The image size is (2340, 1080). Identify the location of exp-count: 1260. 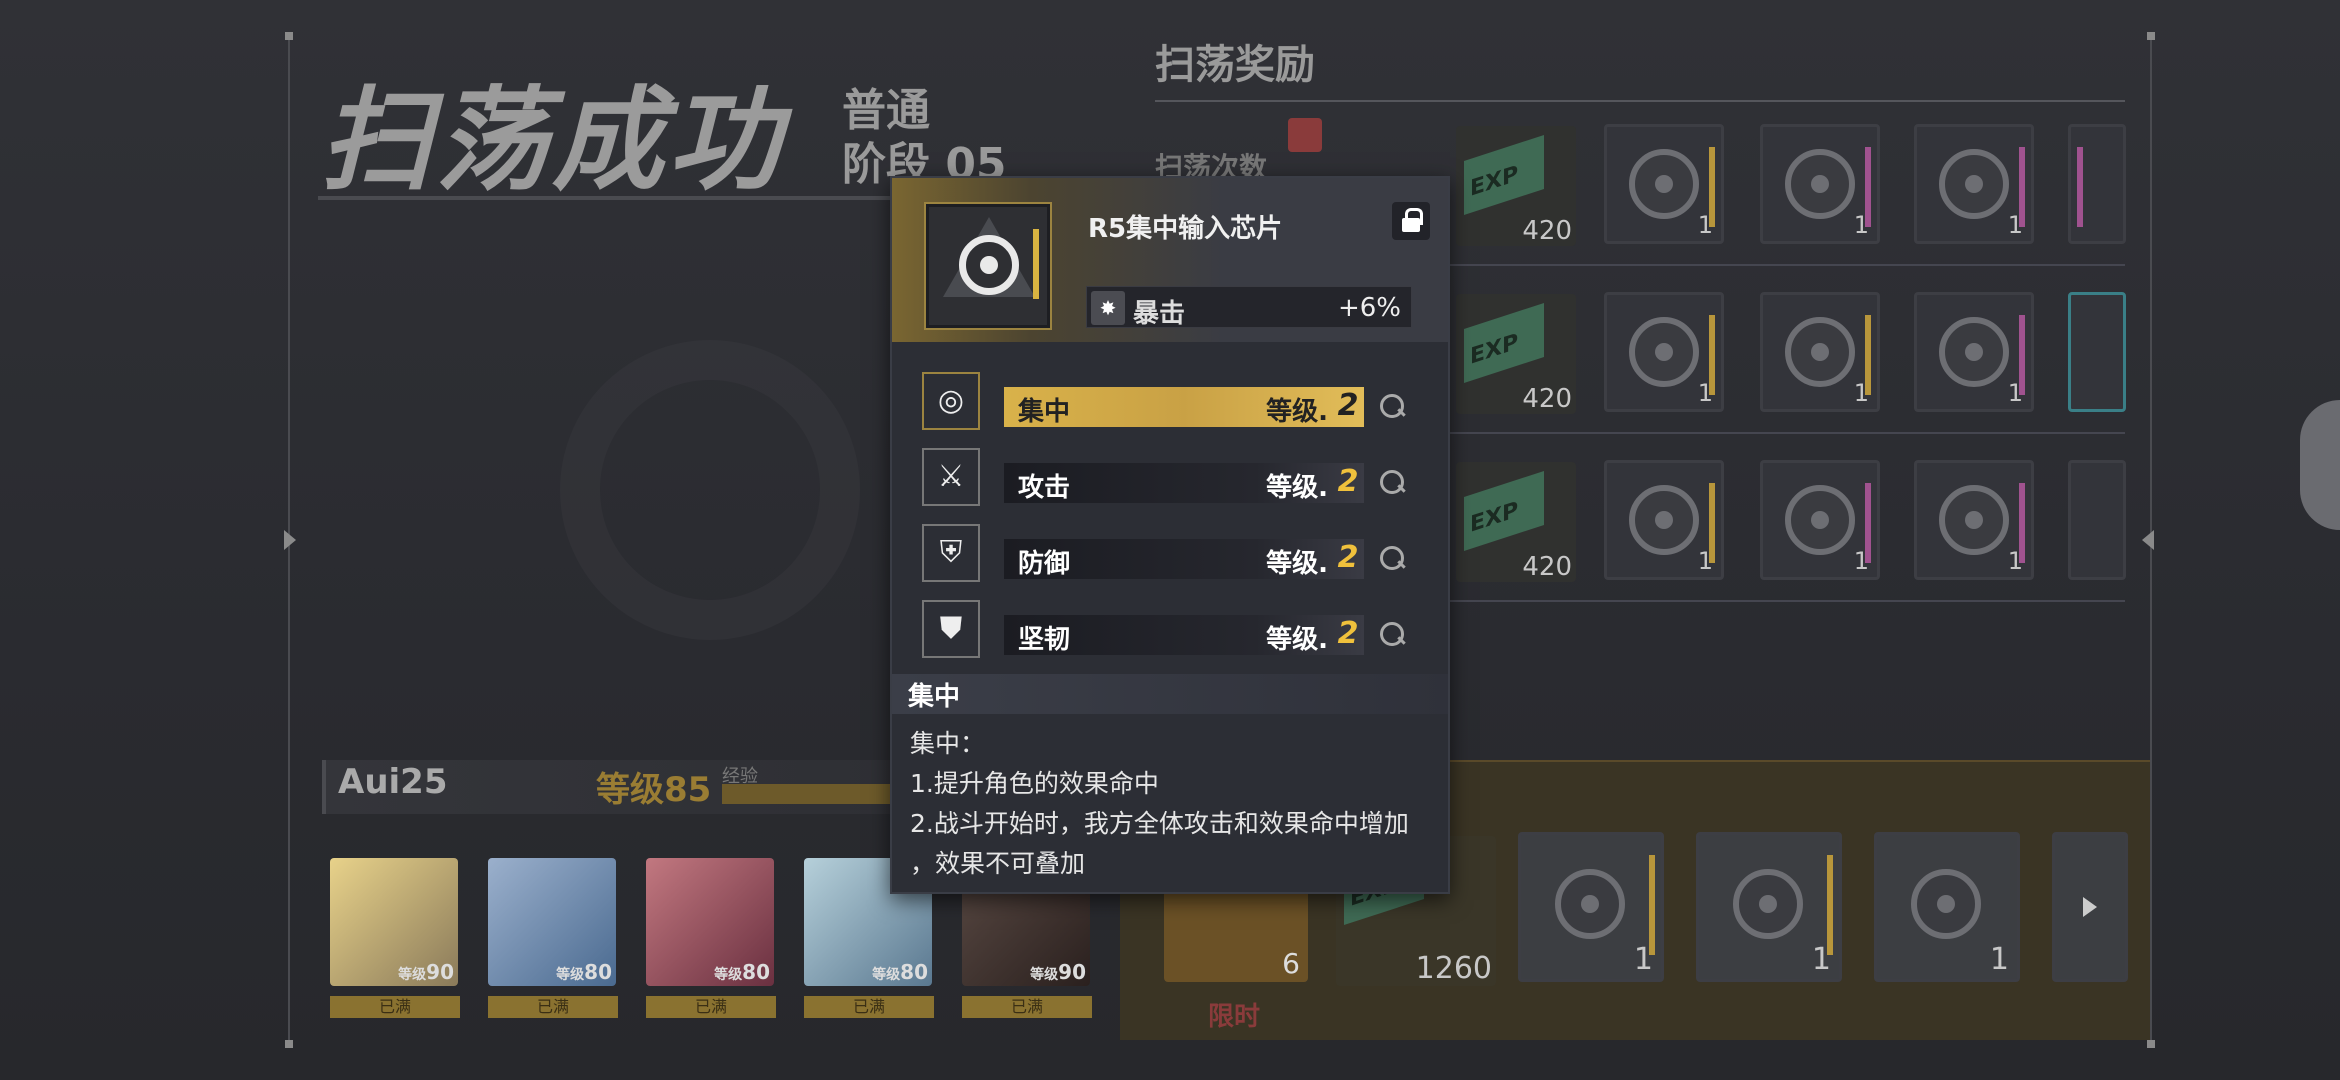
(1453, 968).